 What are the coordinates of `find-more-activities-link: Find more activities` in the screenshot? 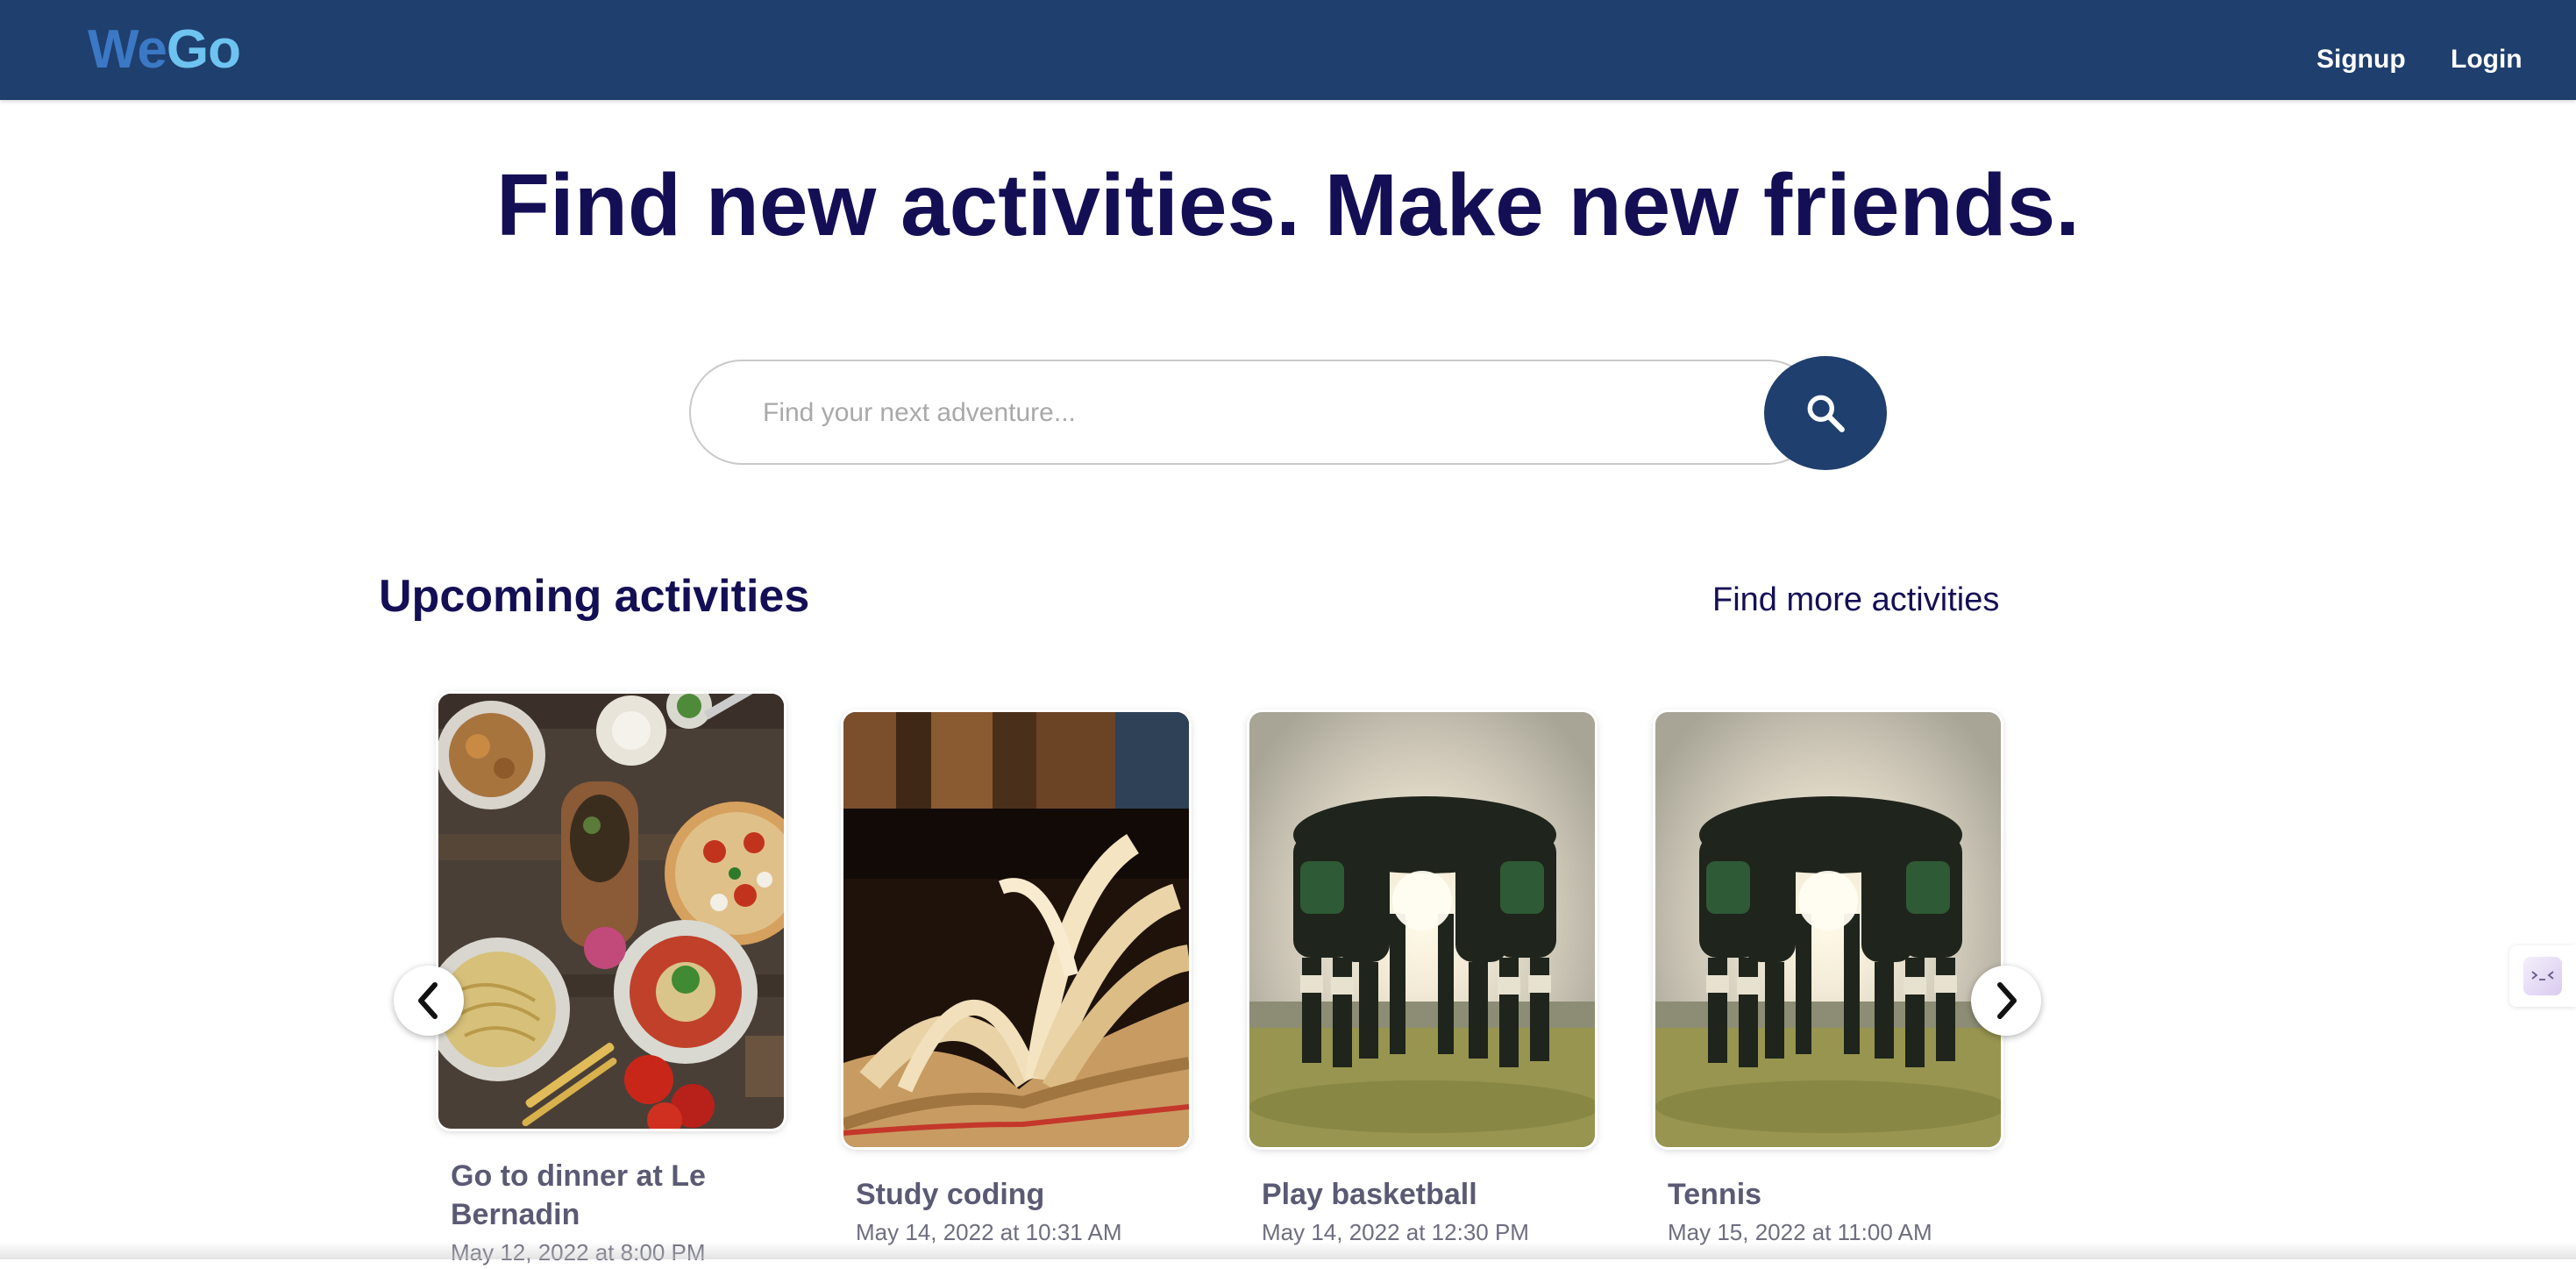 It's located at (1855, 600).